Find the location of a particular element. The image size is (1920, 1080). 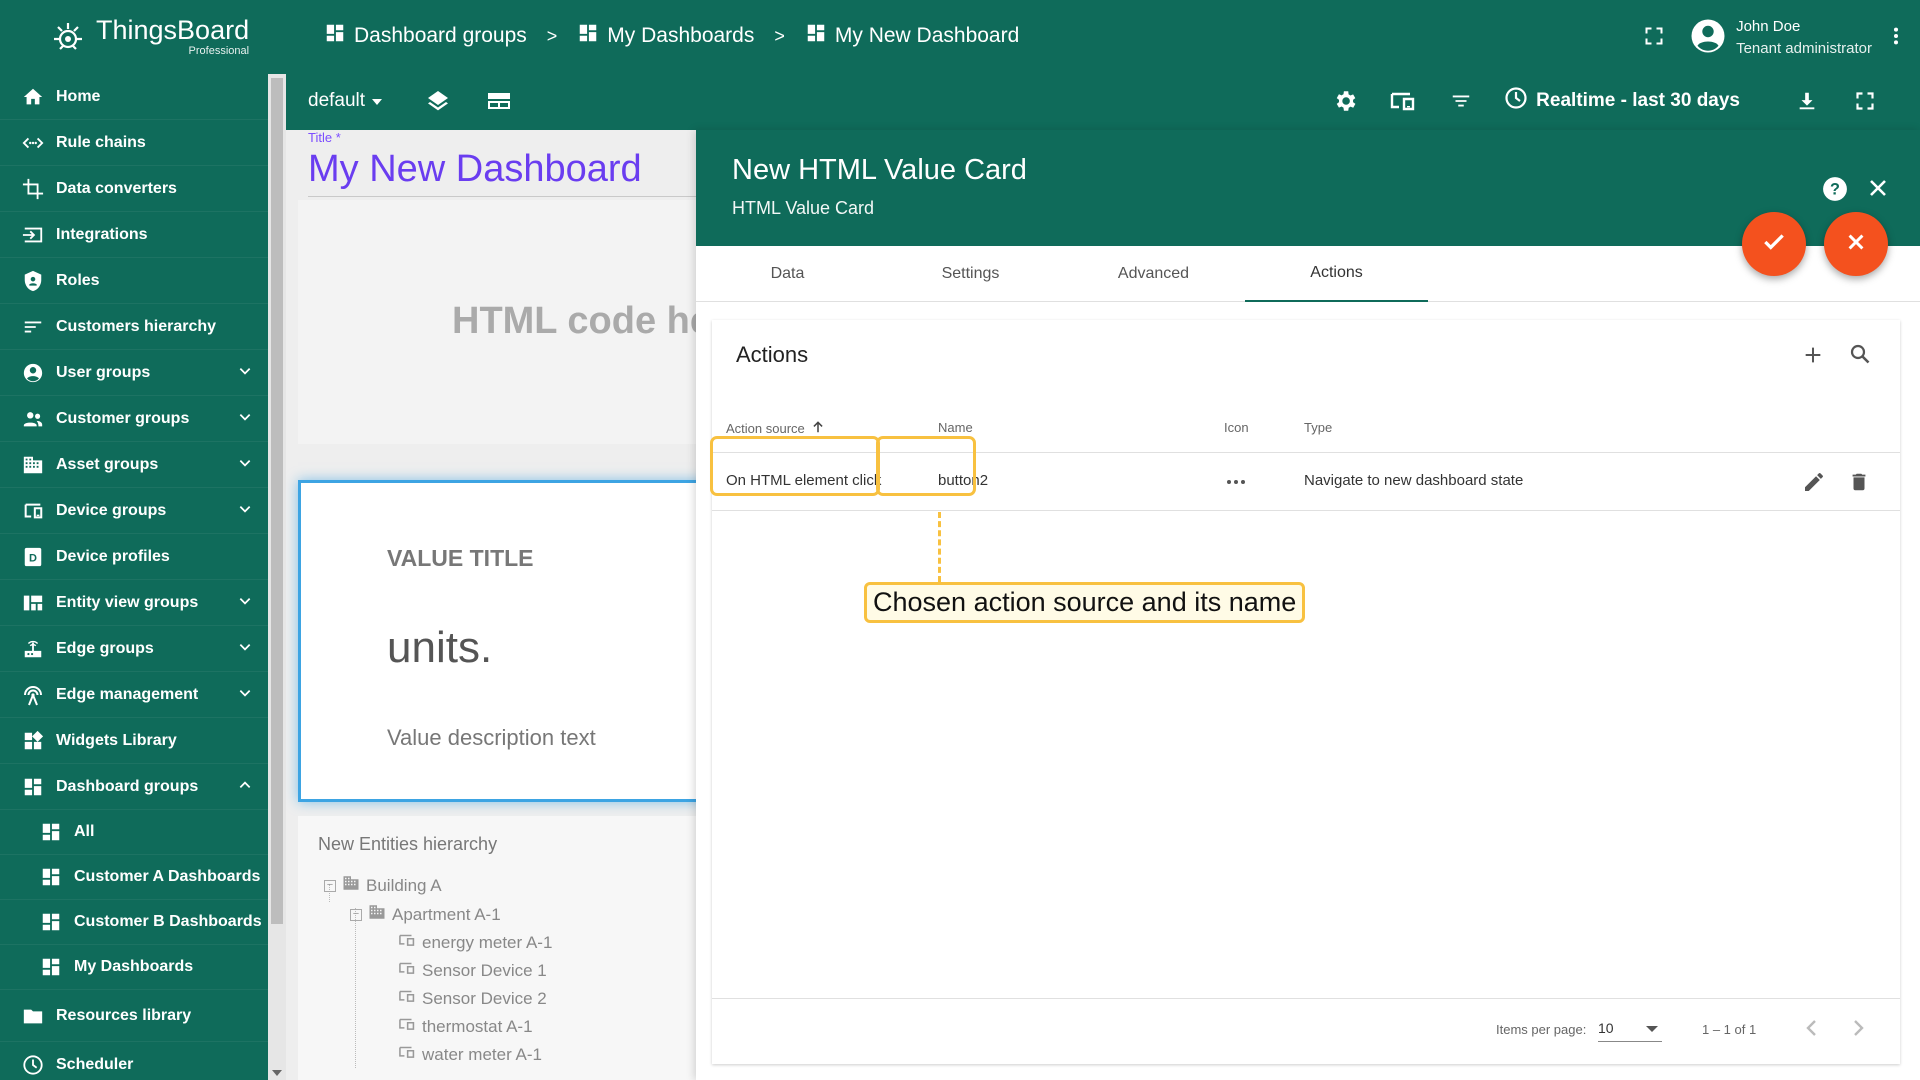

tree-node-building: − Building A is located at coordinates (383, 885).